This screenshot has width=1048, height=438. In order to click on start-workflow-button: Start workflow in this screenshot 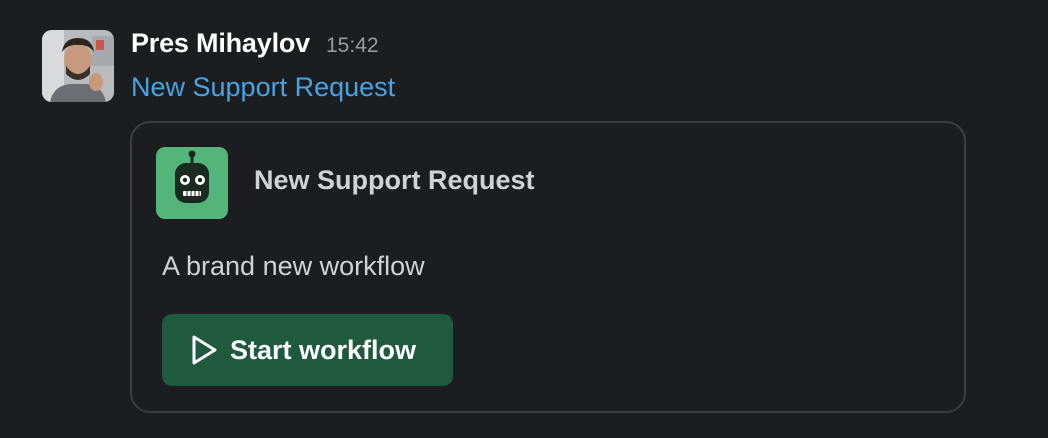, I will do `click(307, 350)`.